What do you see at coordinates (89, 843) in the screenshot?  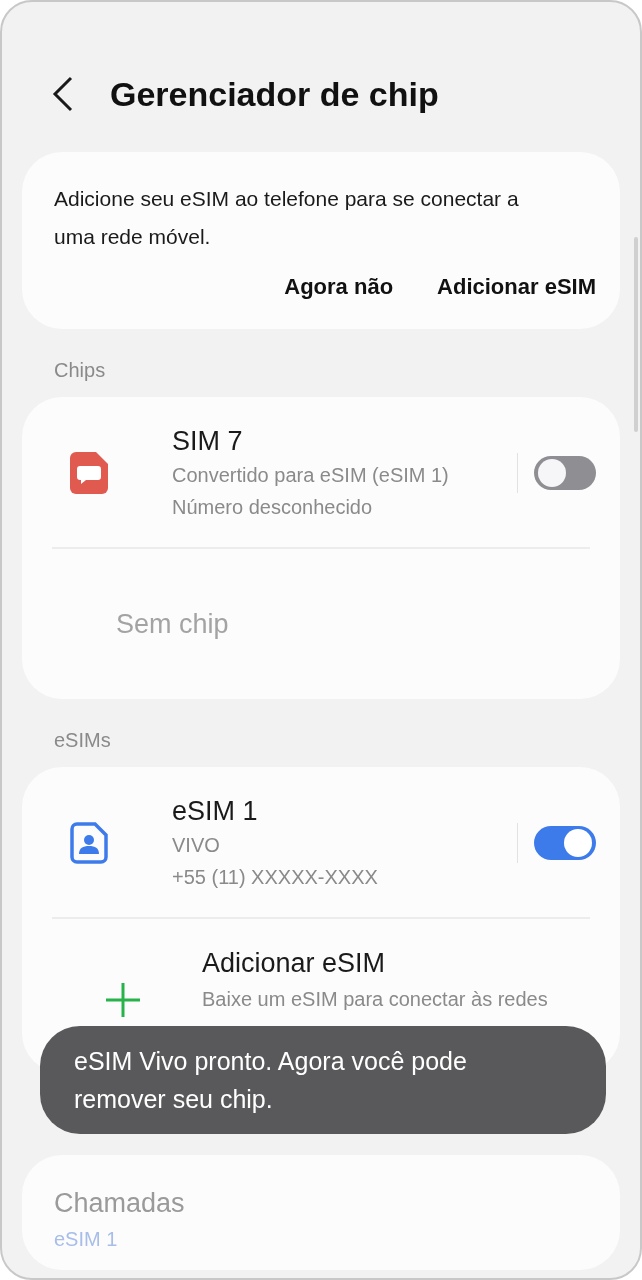 I see `esim-card-icon` at bounding box center [89, 843].